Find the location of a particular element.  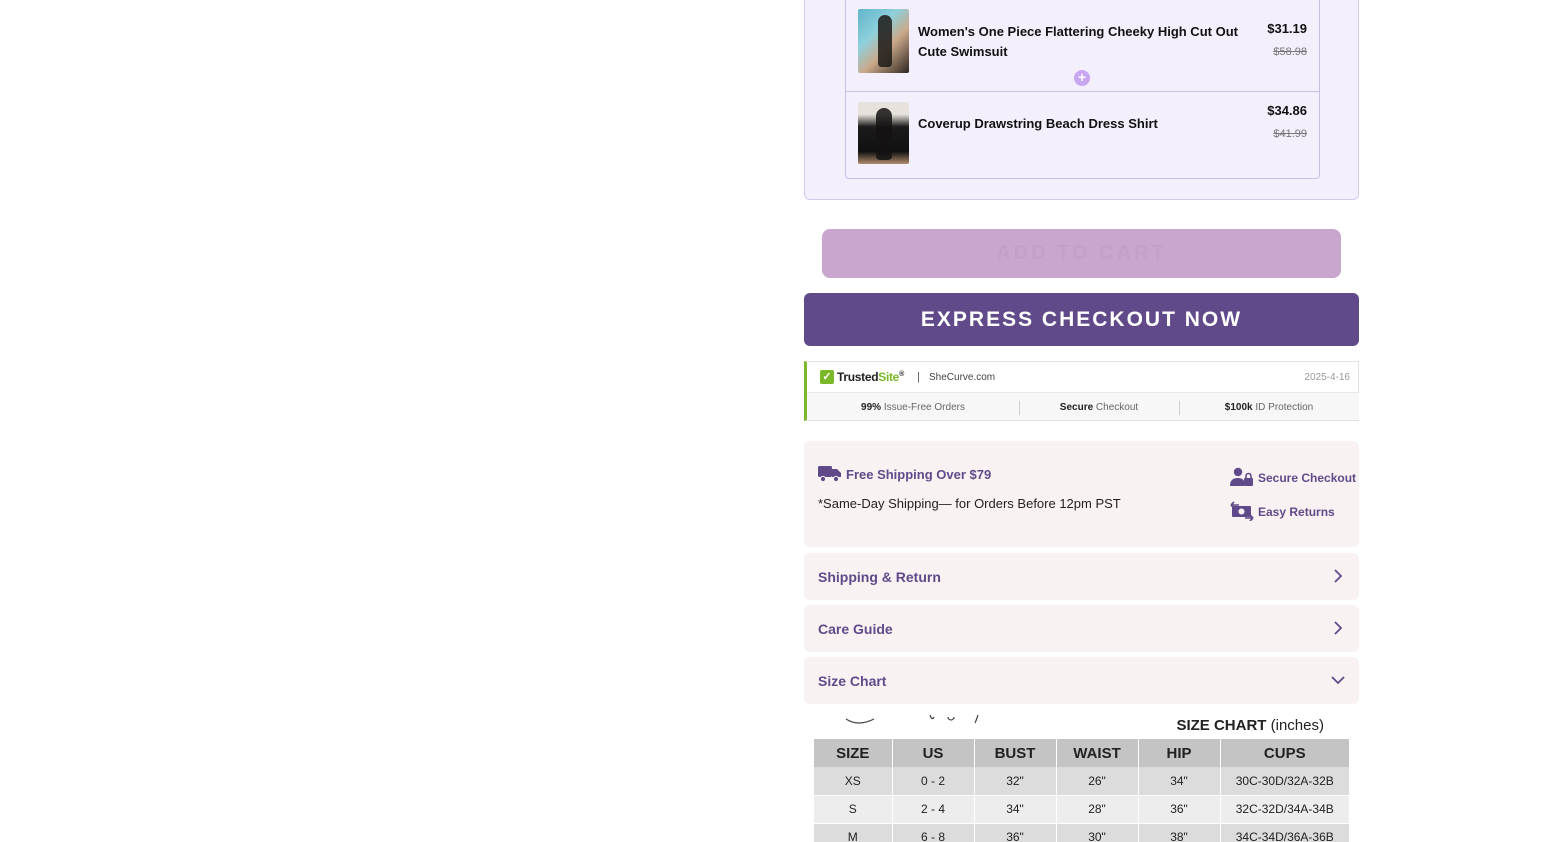

badge-strong: $100k is located at coordinates (1238, 407).